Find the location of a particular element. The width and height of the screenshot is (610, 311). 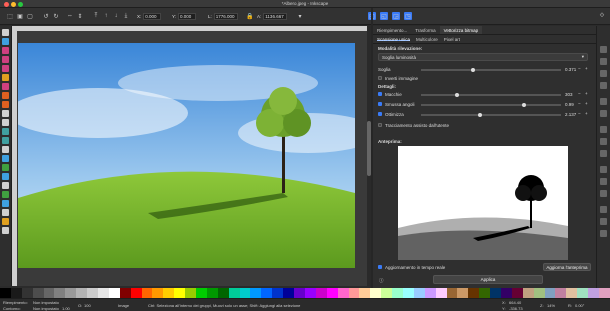

paste-icon is located at coordinates (603, 153).